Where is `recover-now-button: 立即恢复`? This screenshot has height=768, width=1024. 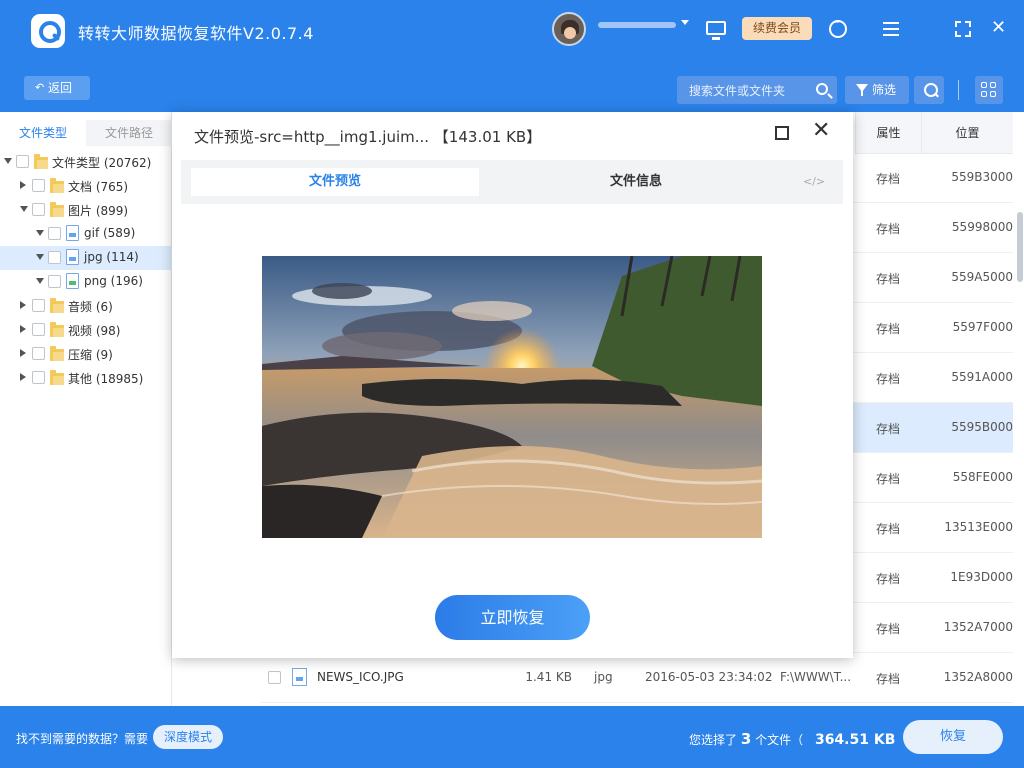 recover-now-button: 立即恢复 is located at coordinates (512, 617).